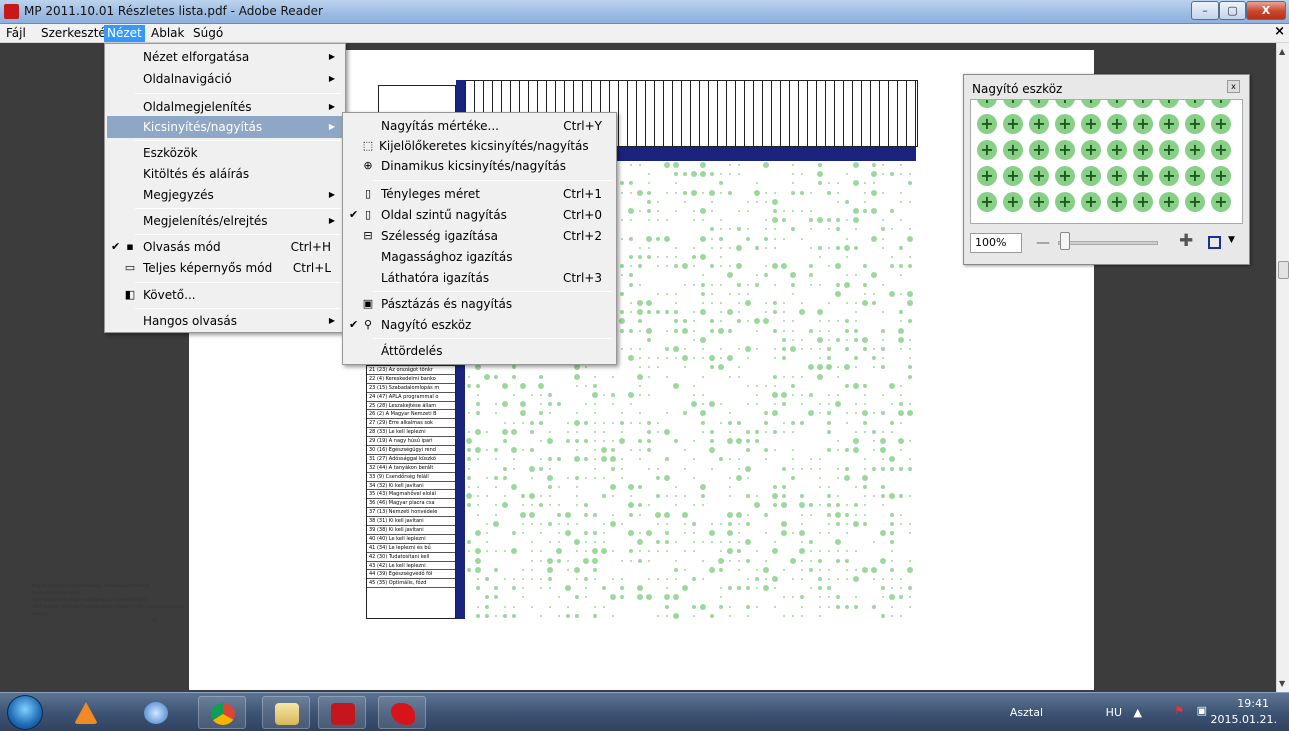 The height and width of the screenshot is (731, 1289). Describe the element at coordinates (1283, 270) in the screenshot. I see `scroll-thumb` at that location.